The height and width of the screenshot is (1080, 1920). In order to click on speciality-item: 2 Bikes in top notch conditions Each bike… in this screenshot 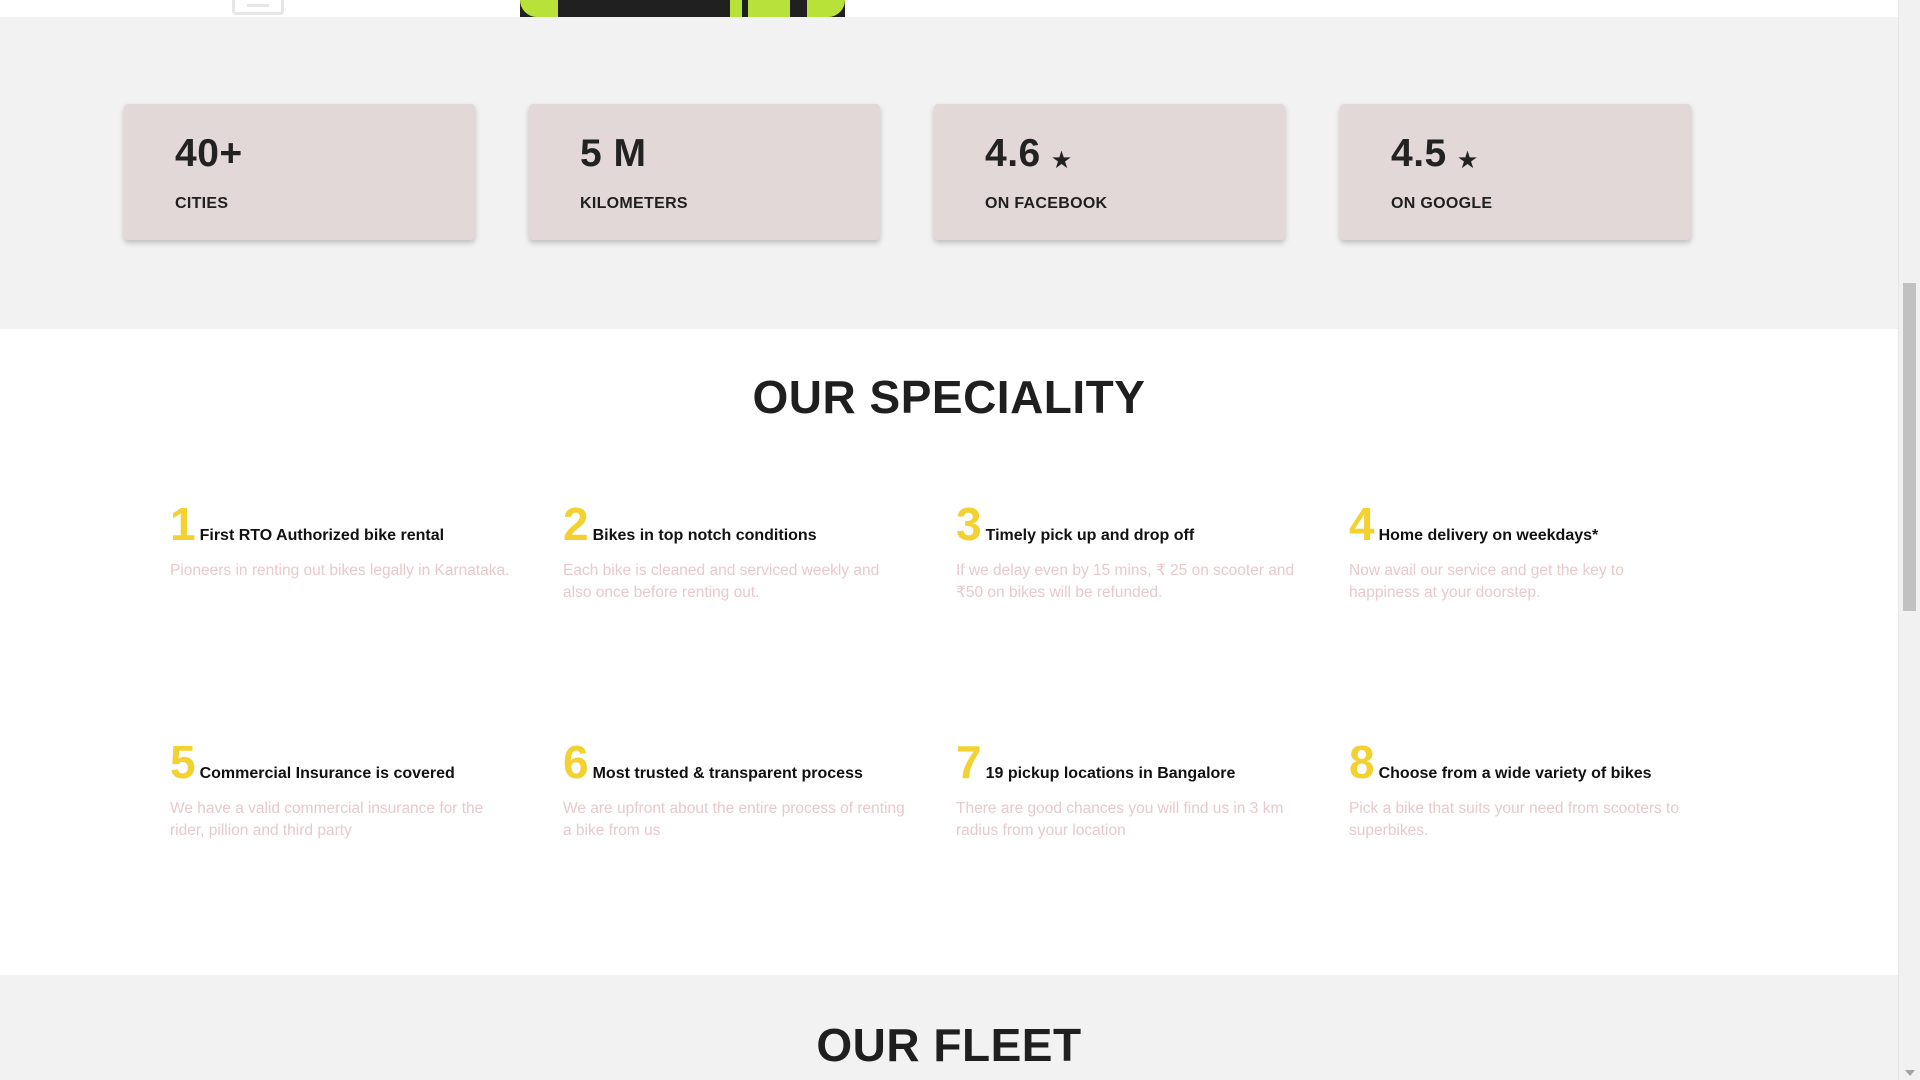, I will do `click(738, 551)`.